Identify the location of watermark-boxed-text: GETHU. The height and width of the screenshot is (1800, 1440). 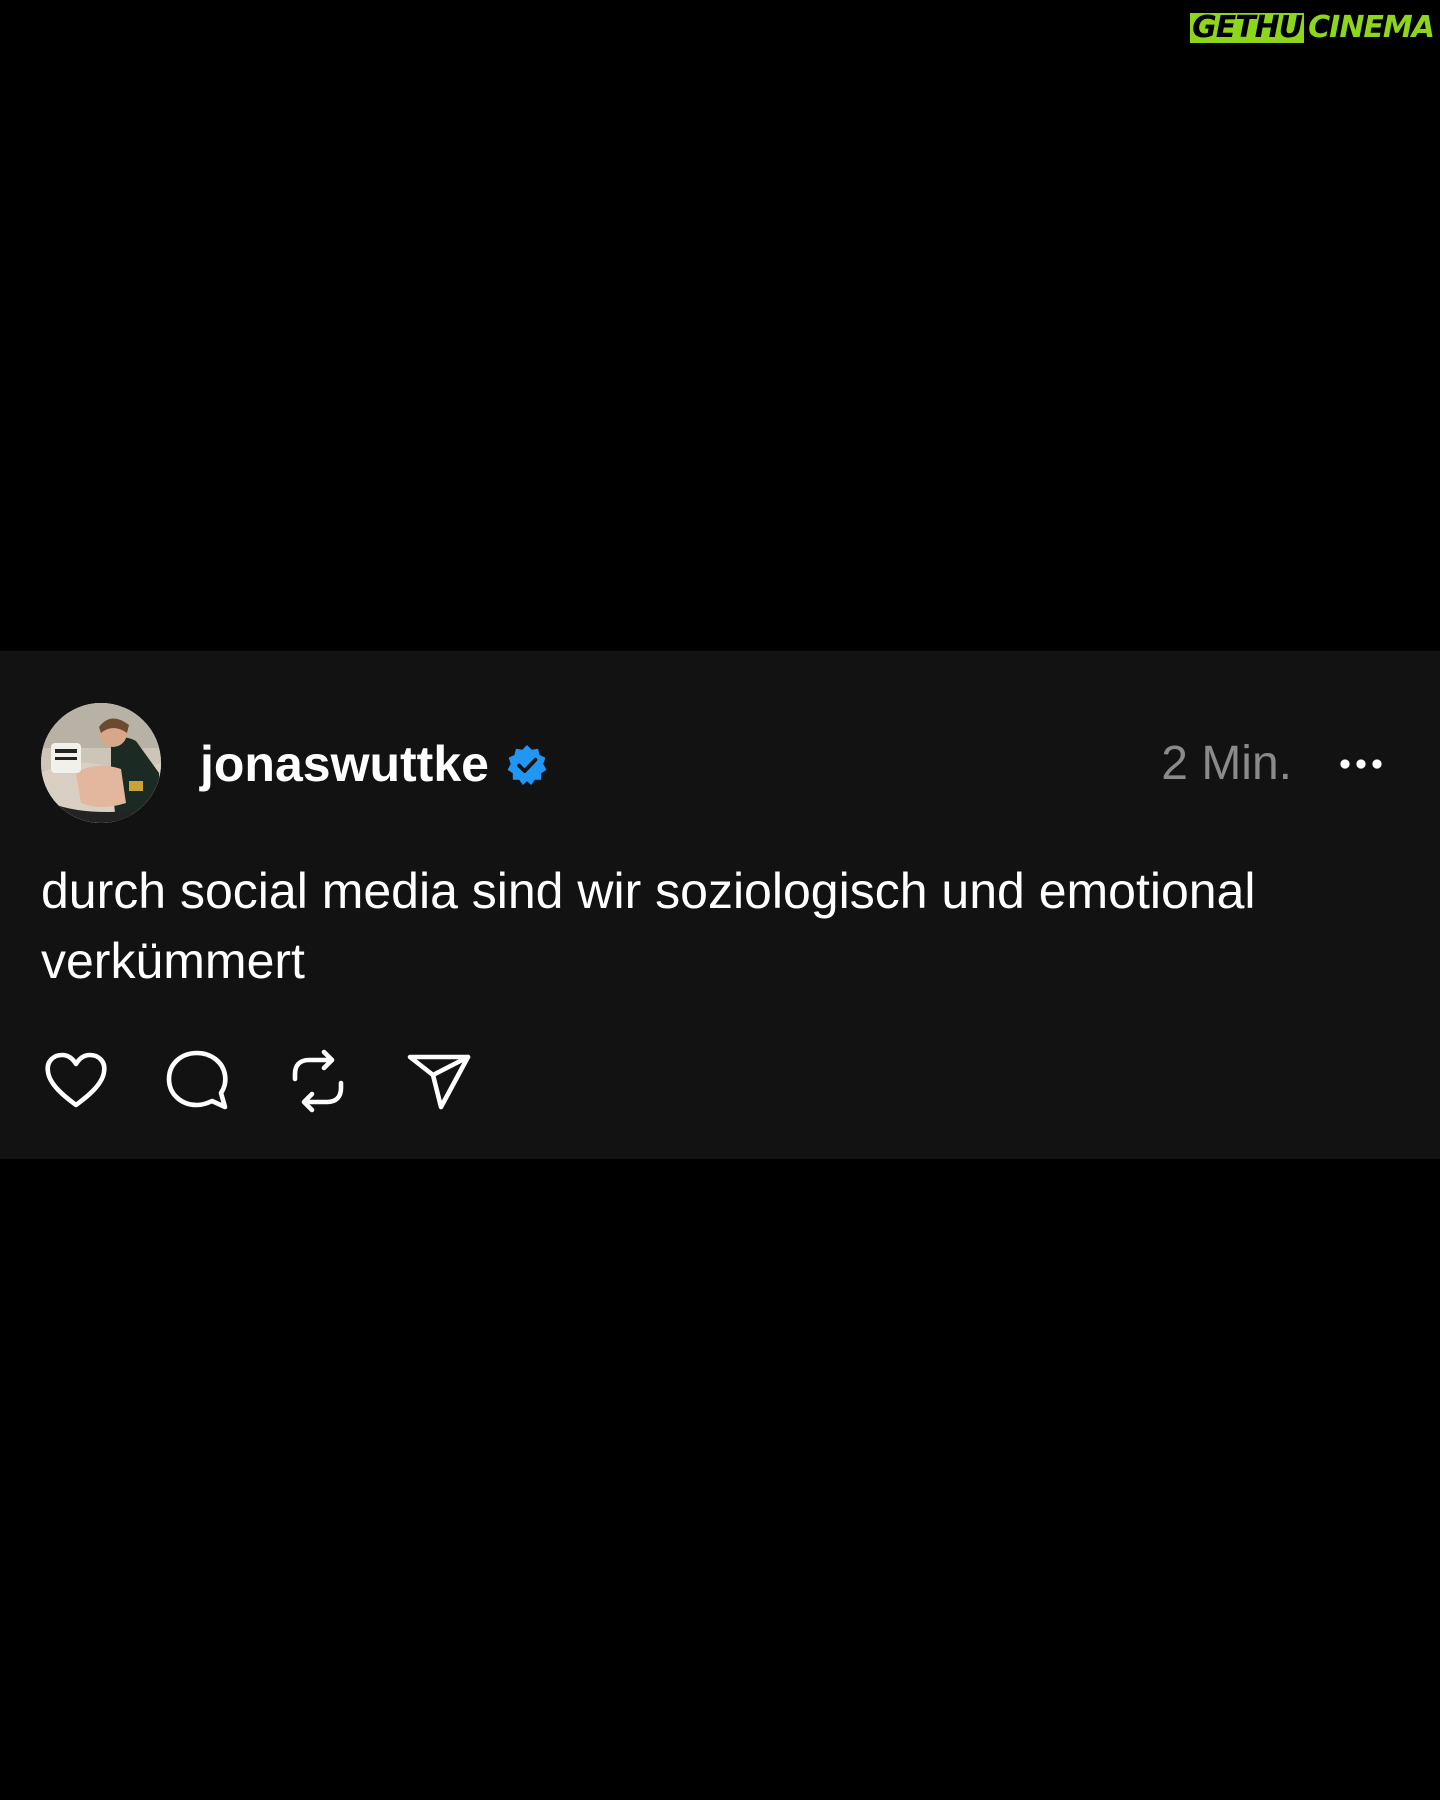
(1247, 28).